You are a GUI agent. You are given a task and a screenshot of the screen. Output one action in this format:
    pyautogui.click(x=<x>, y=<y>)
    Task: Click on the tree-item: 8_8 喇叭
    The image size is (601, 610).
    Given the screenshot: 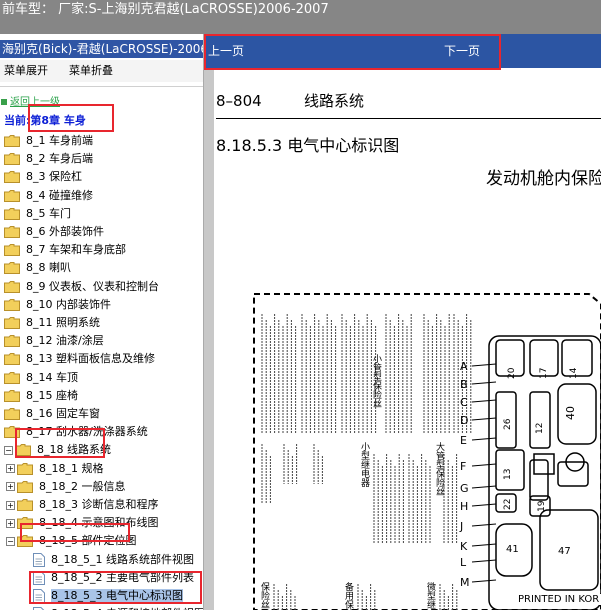 What is the action you would take?
    pyautogui.click(x=37, y=268)
    